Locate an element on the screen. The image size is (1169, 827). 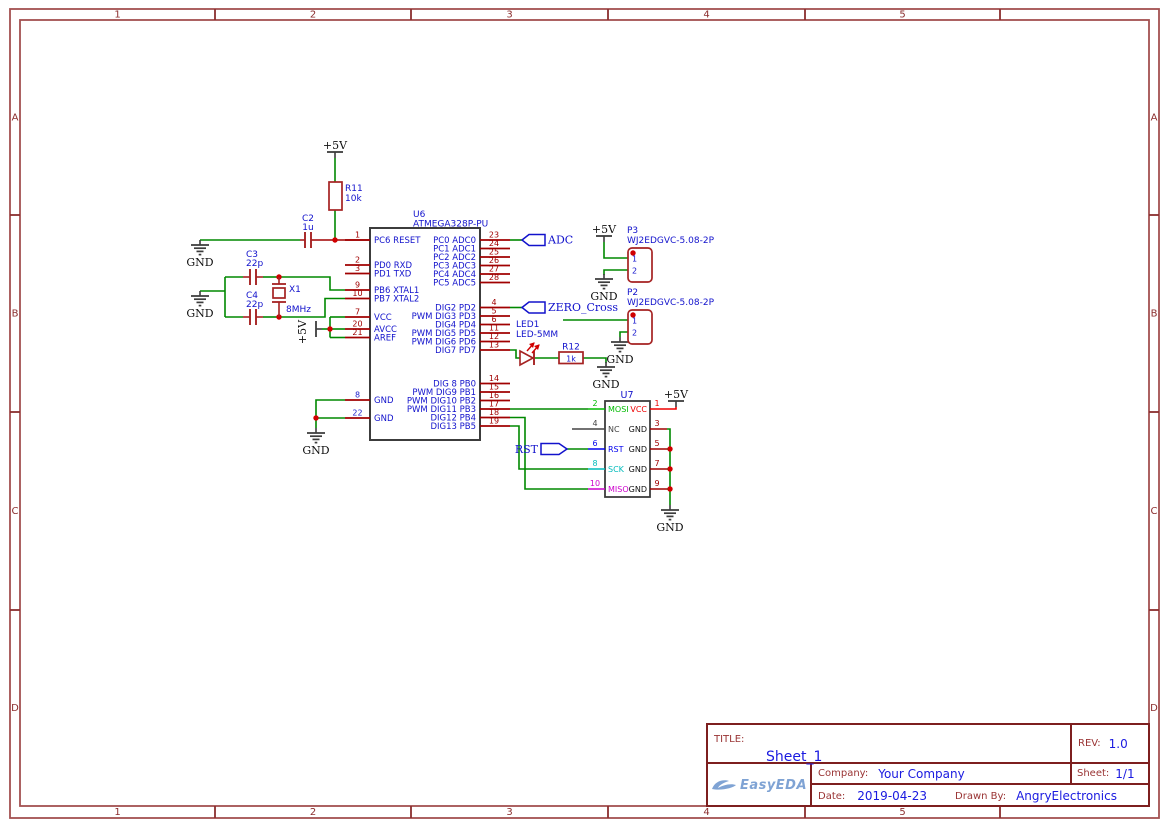
pin-name: PD1 TXD is located at coordinates (393, 275).